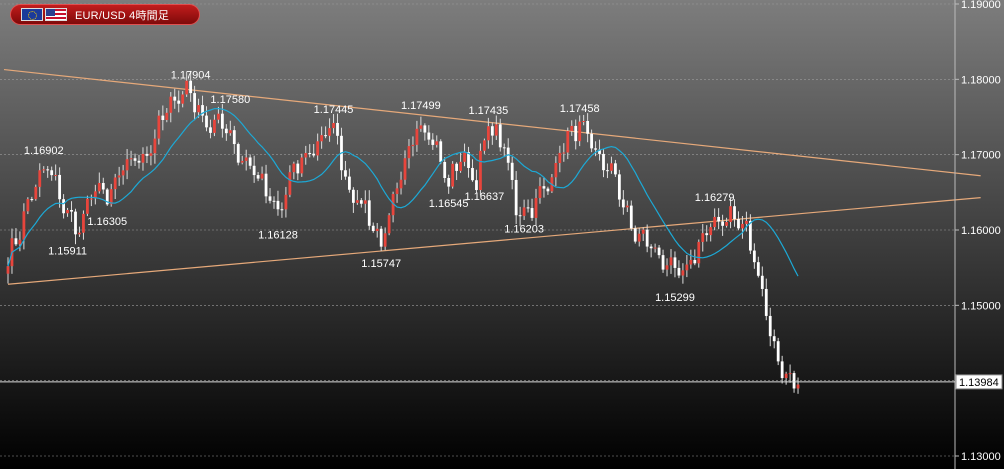  What do you see at coordinates (107, 222) in the screenshot?
I see `price-annotation: 1.16305` at bounding box center [107, 222].